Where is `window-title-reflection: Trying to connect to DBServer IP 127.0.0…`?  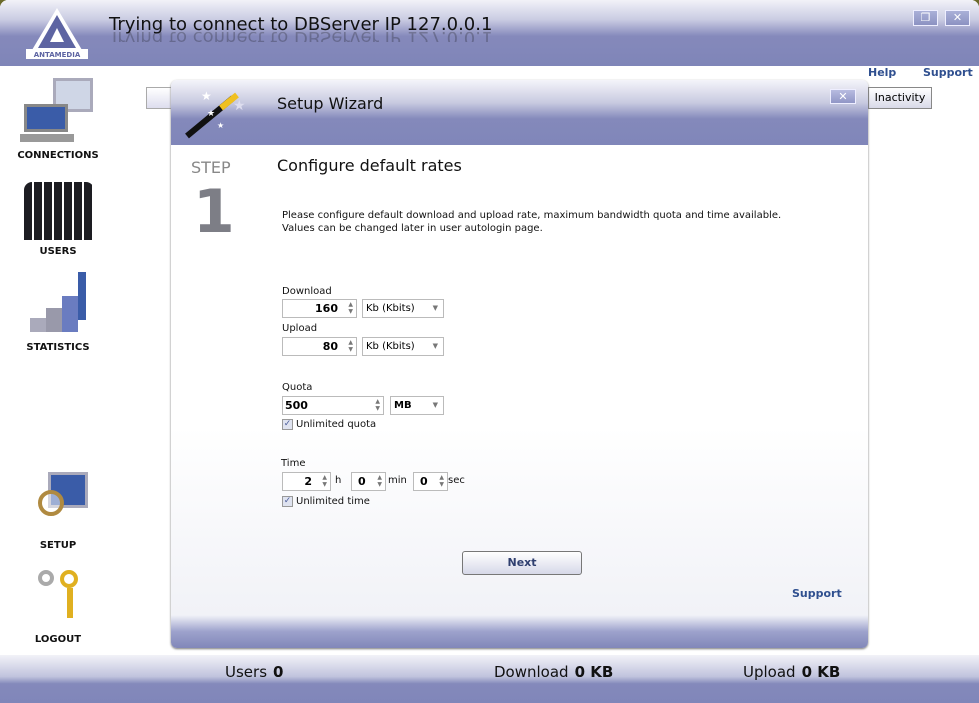
window-title-reflection: Trying to connect to DBServer IP 127.0.0… is located at coordinates (300, 37).